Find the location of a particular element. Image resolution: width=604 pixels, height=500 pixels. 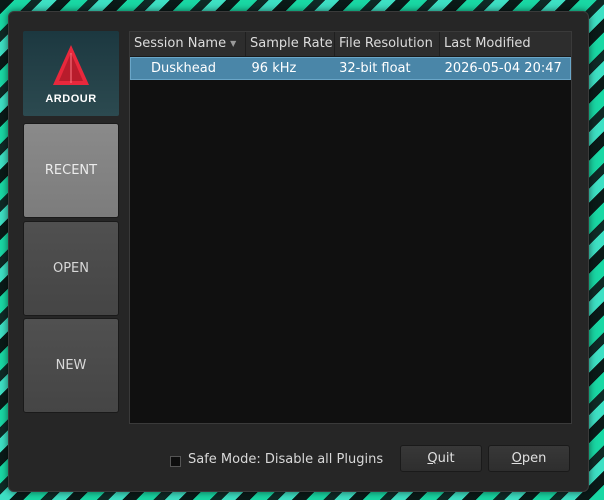

column-file-resolution: File Resolution is located at coordinates (387, 44).